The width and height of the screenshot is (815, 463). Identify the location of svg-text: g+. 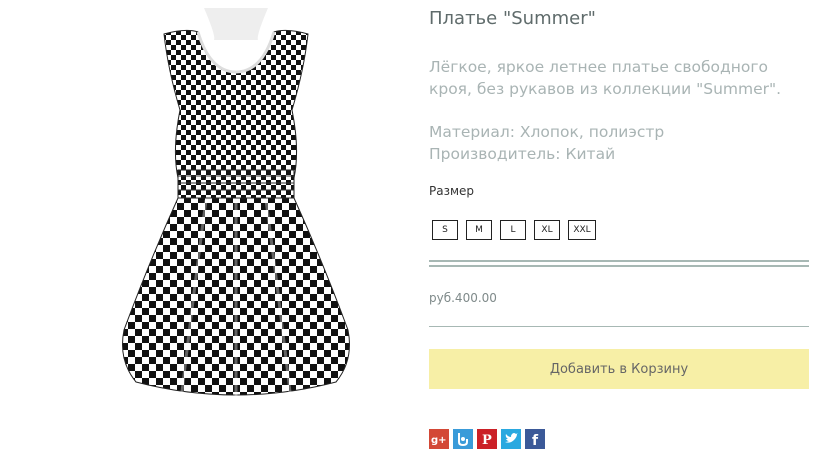
(439, 440).